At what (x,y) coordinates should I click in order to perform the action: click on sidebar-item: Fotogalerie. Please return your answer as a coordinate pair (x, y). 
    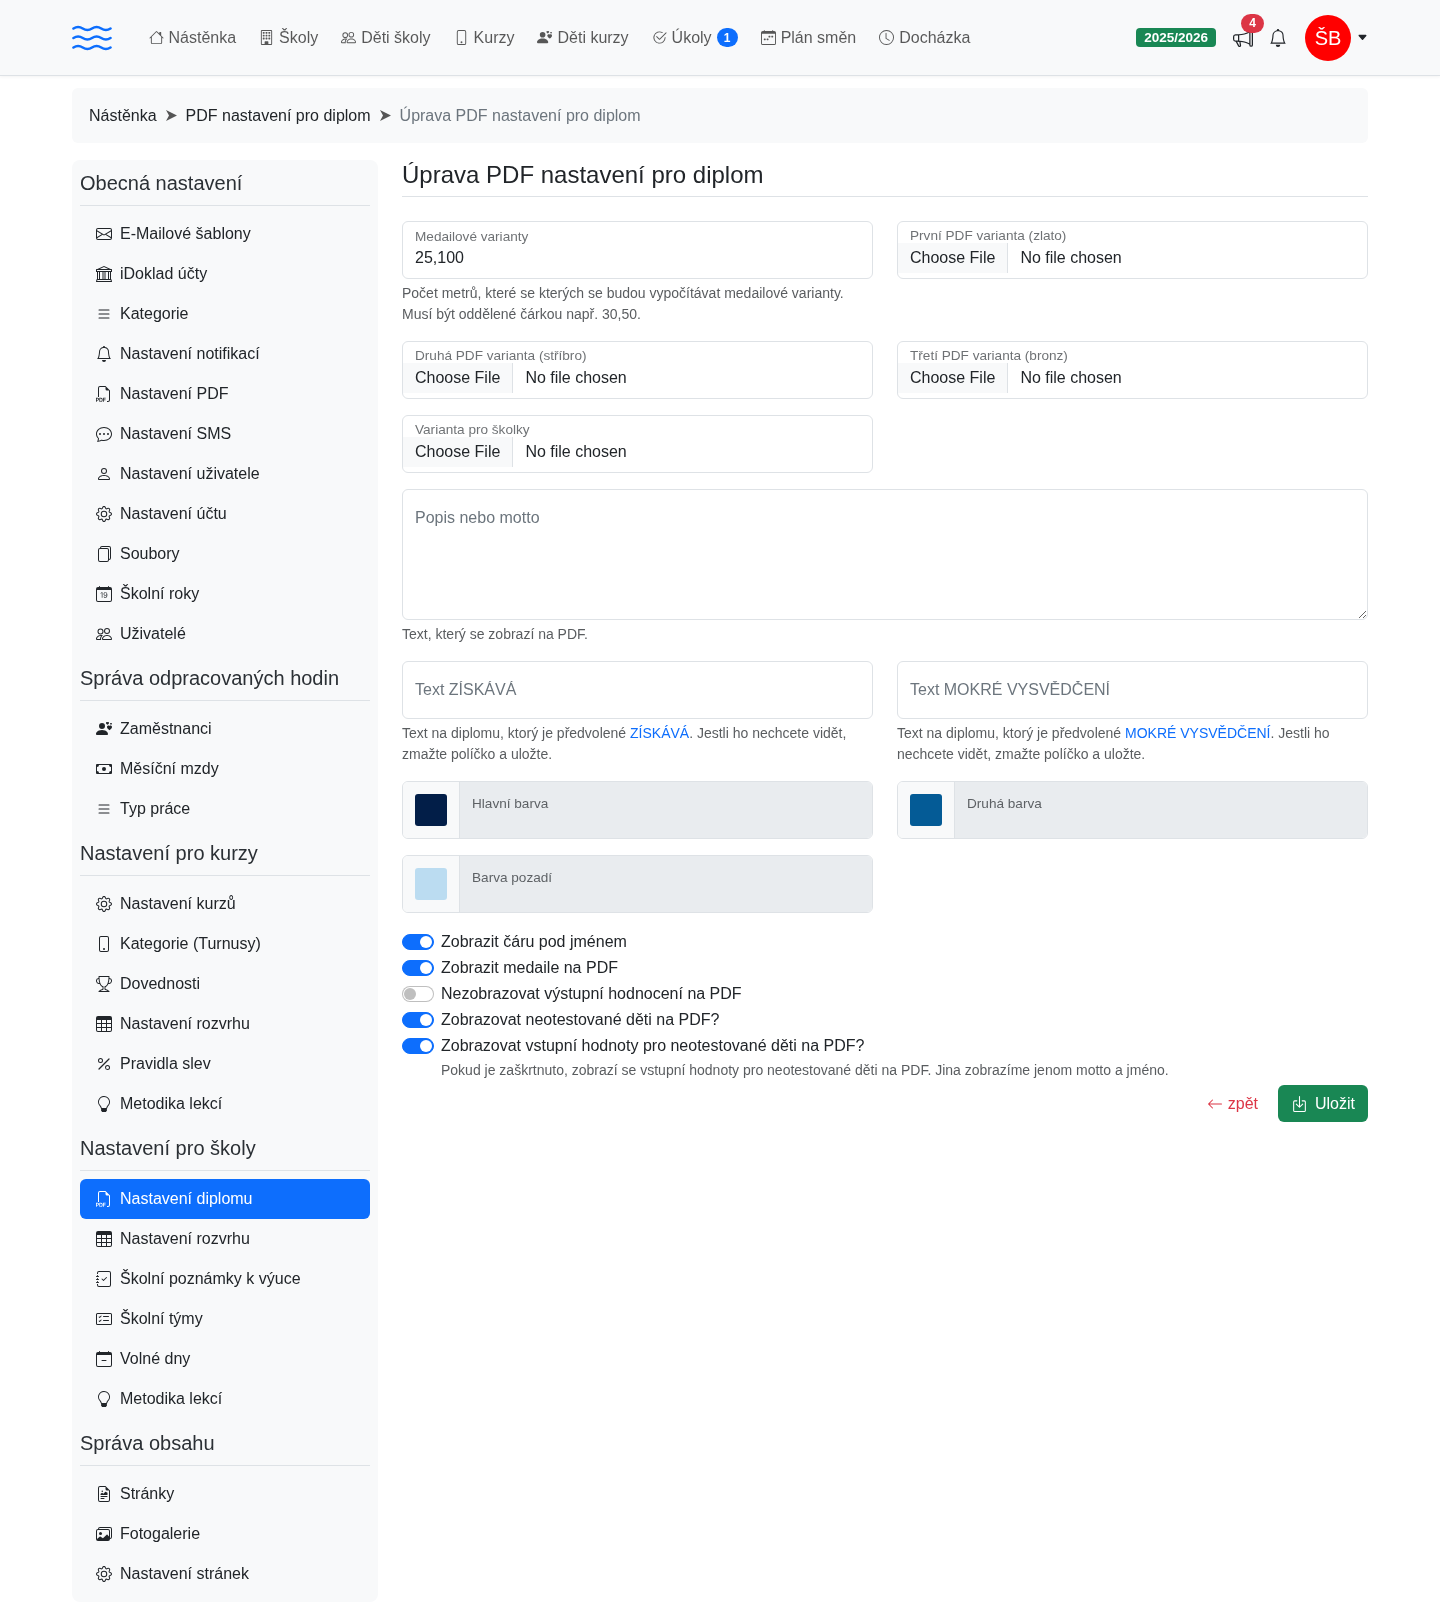
    Looking at the image, I should click on (225, 1534).